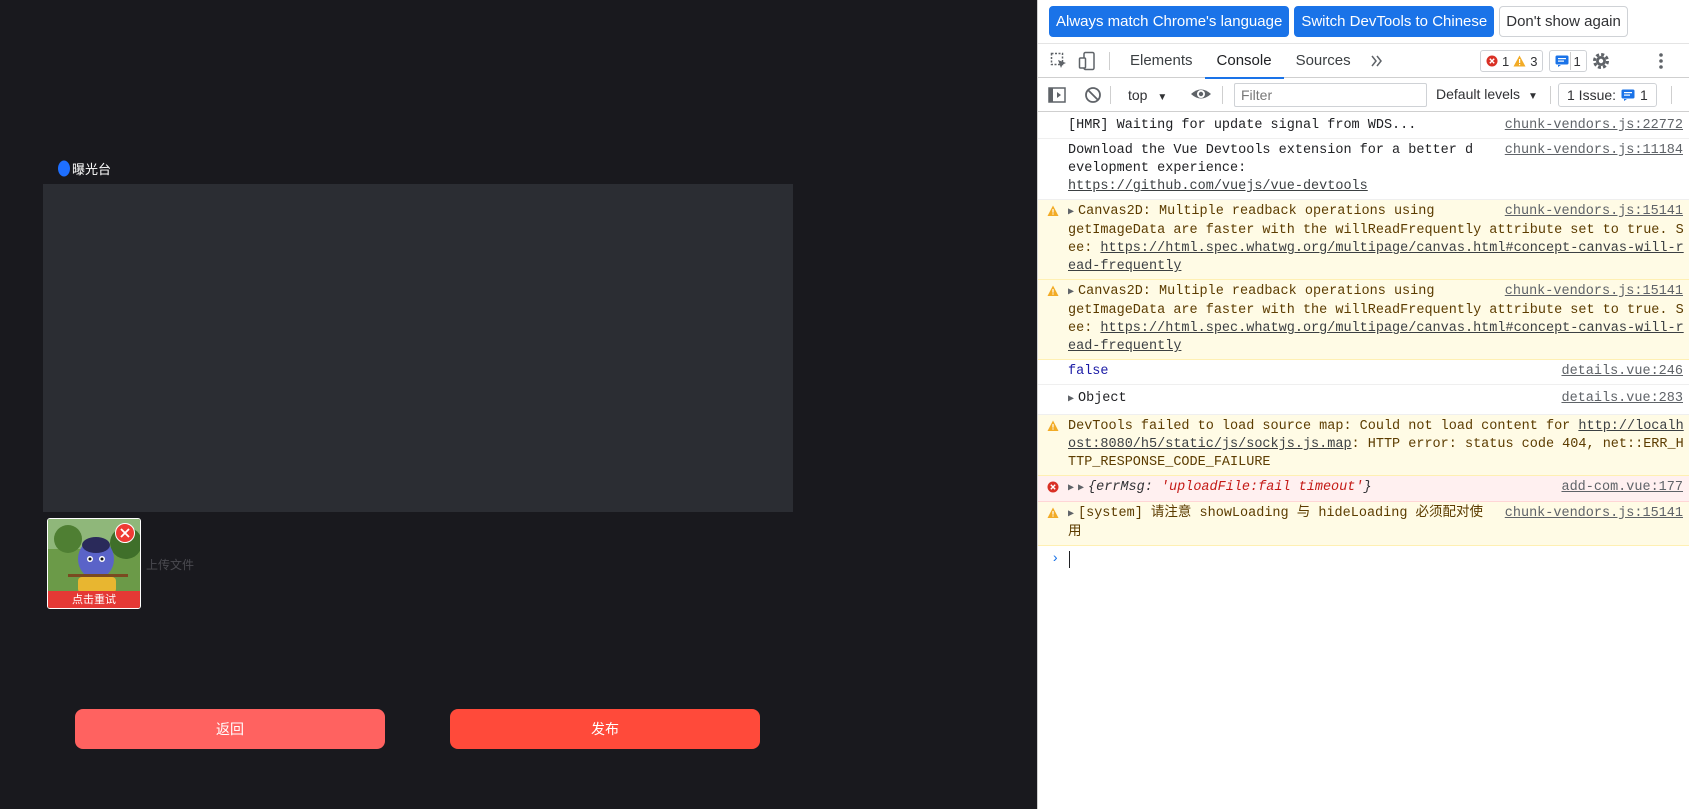  Describe the element at coordinates (1377, 61) in the screenshot. I see `more-tabs-chevron-icon` at that location.